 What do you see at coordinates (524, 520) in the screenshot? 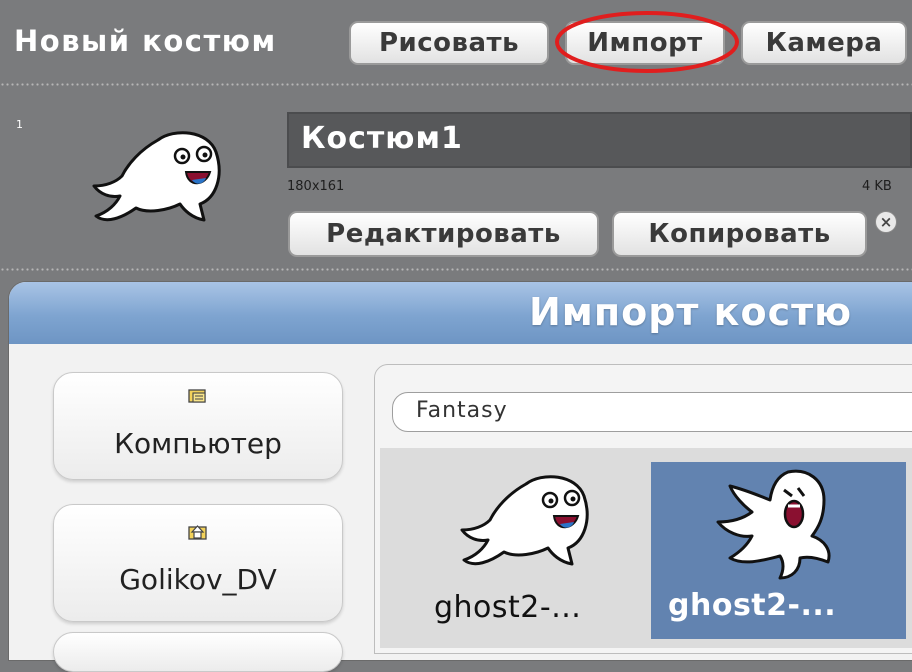
I see `ghost-icon` at bounding box center [524, 520].